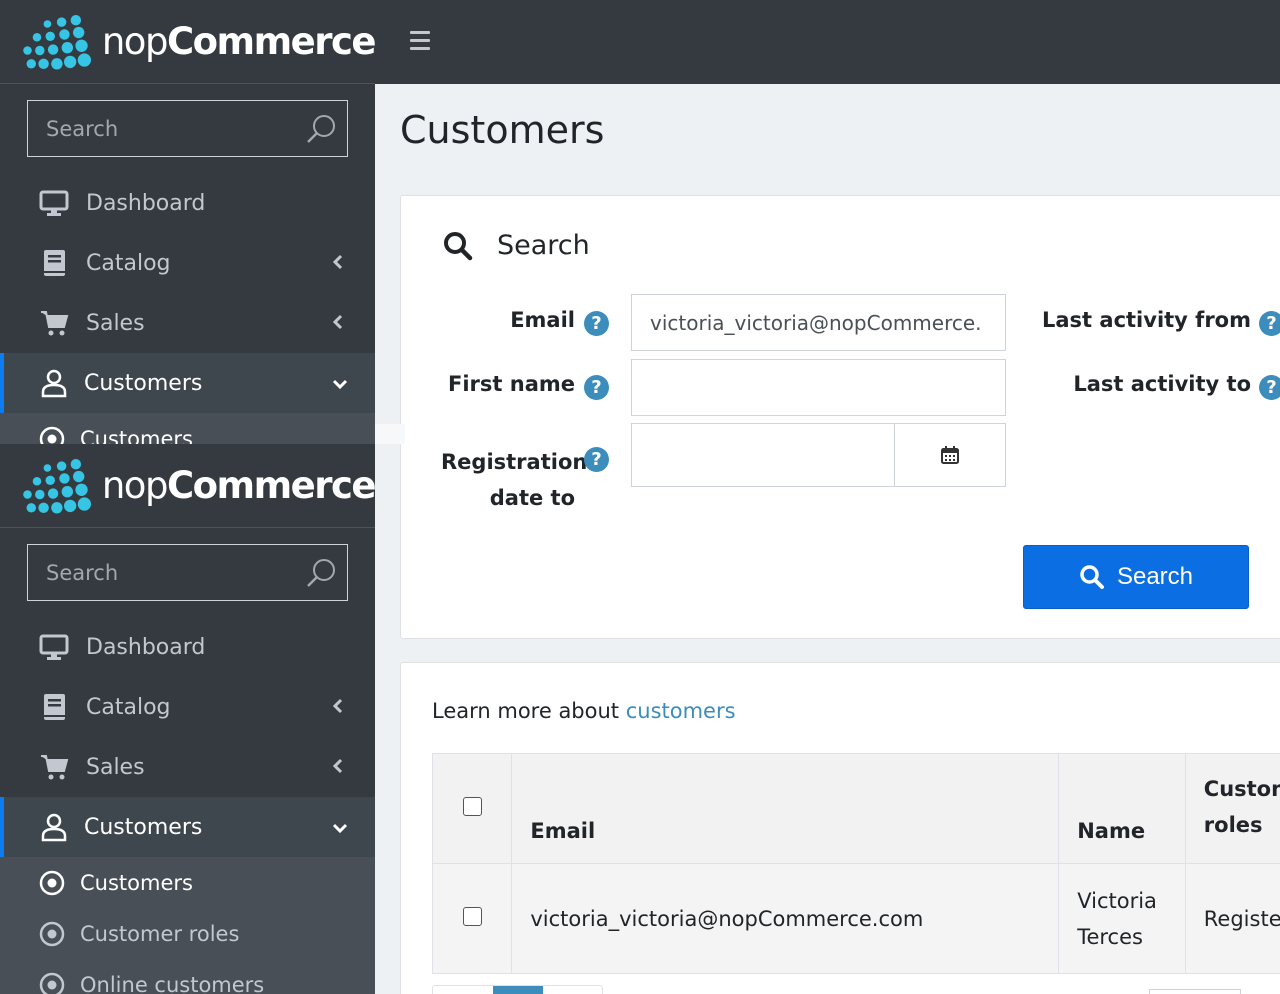 The height and width of the screenshot is (994, 1280). I want to click on page-size-select, so click(1195, 991).